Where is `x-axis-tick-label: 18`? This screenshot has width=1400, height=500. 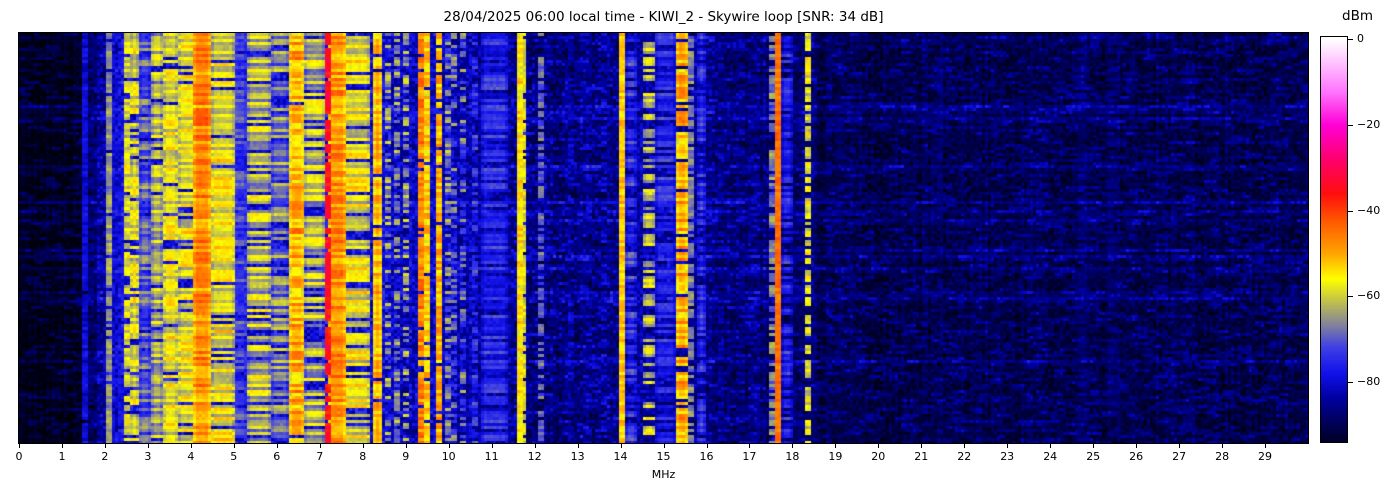 x-axis-tick-label: 18 is located at coordinates (792, 456).